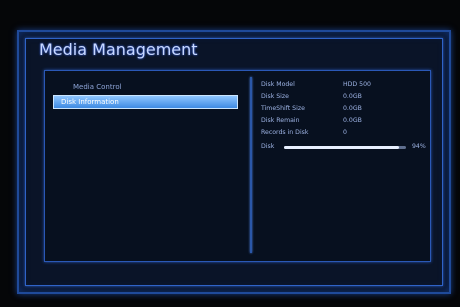 The width and height of the screenshot is (460, 307). I want to click on info-row: Disk Model HDD 500, so click(340, 87).